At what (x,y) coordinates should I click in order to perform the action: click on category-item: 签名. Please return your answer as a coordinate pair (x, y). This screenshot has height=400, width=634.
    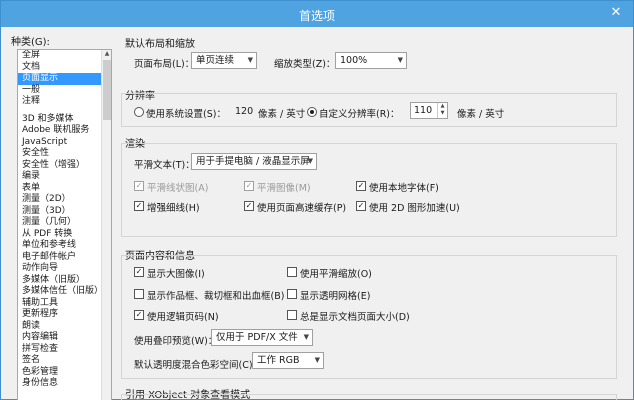
    Looking at the image, I should click on (64, 361).